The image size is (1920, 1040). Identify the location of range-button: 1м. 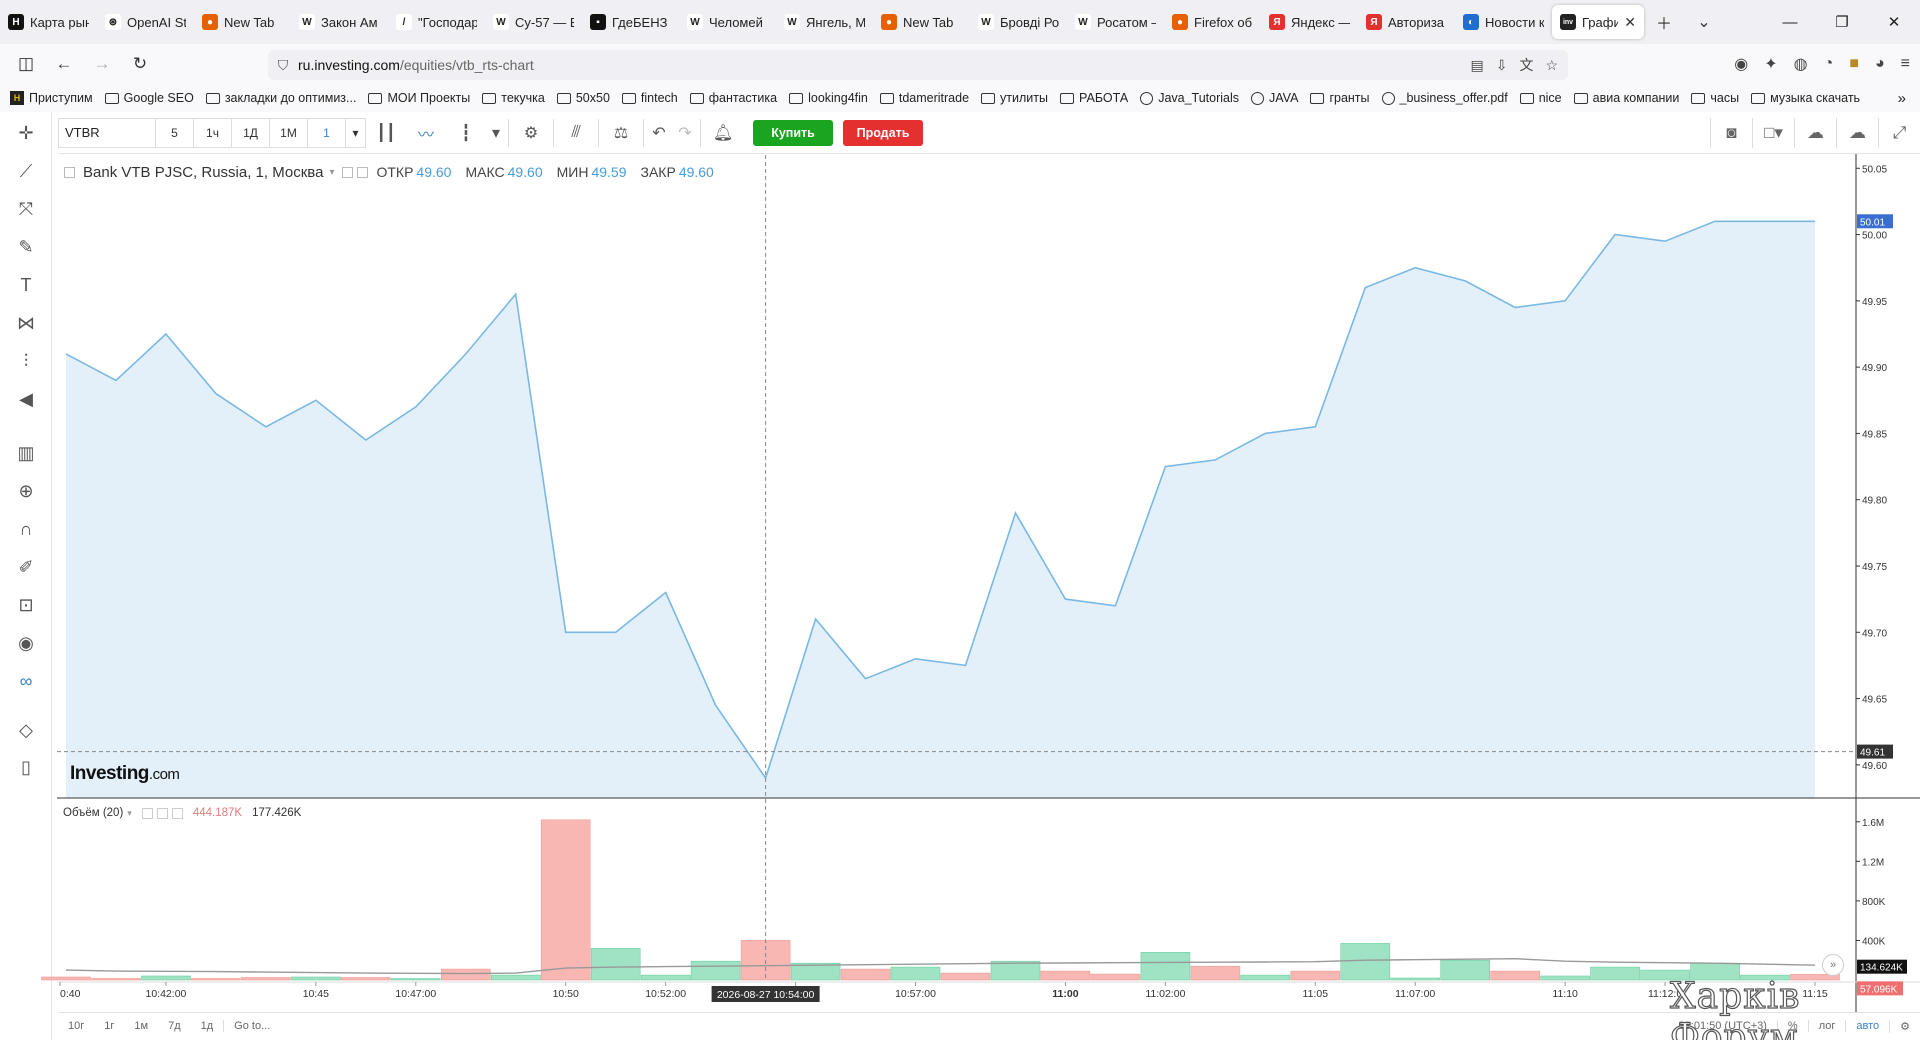
(141, 1026).